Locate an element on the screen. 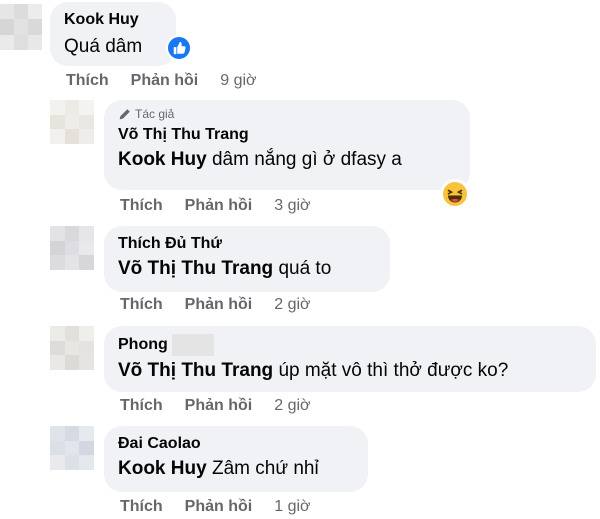 The image size is (600, 519). comment-bubble: Thích Đủ Thứ Võ Thị Thu Trang quá to is located at coordinates (247, 259).